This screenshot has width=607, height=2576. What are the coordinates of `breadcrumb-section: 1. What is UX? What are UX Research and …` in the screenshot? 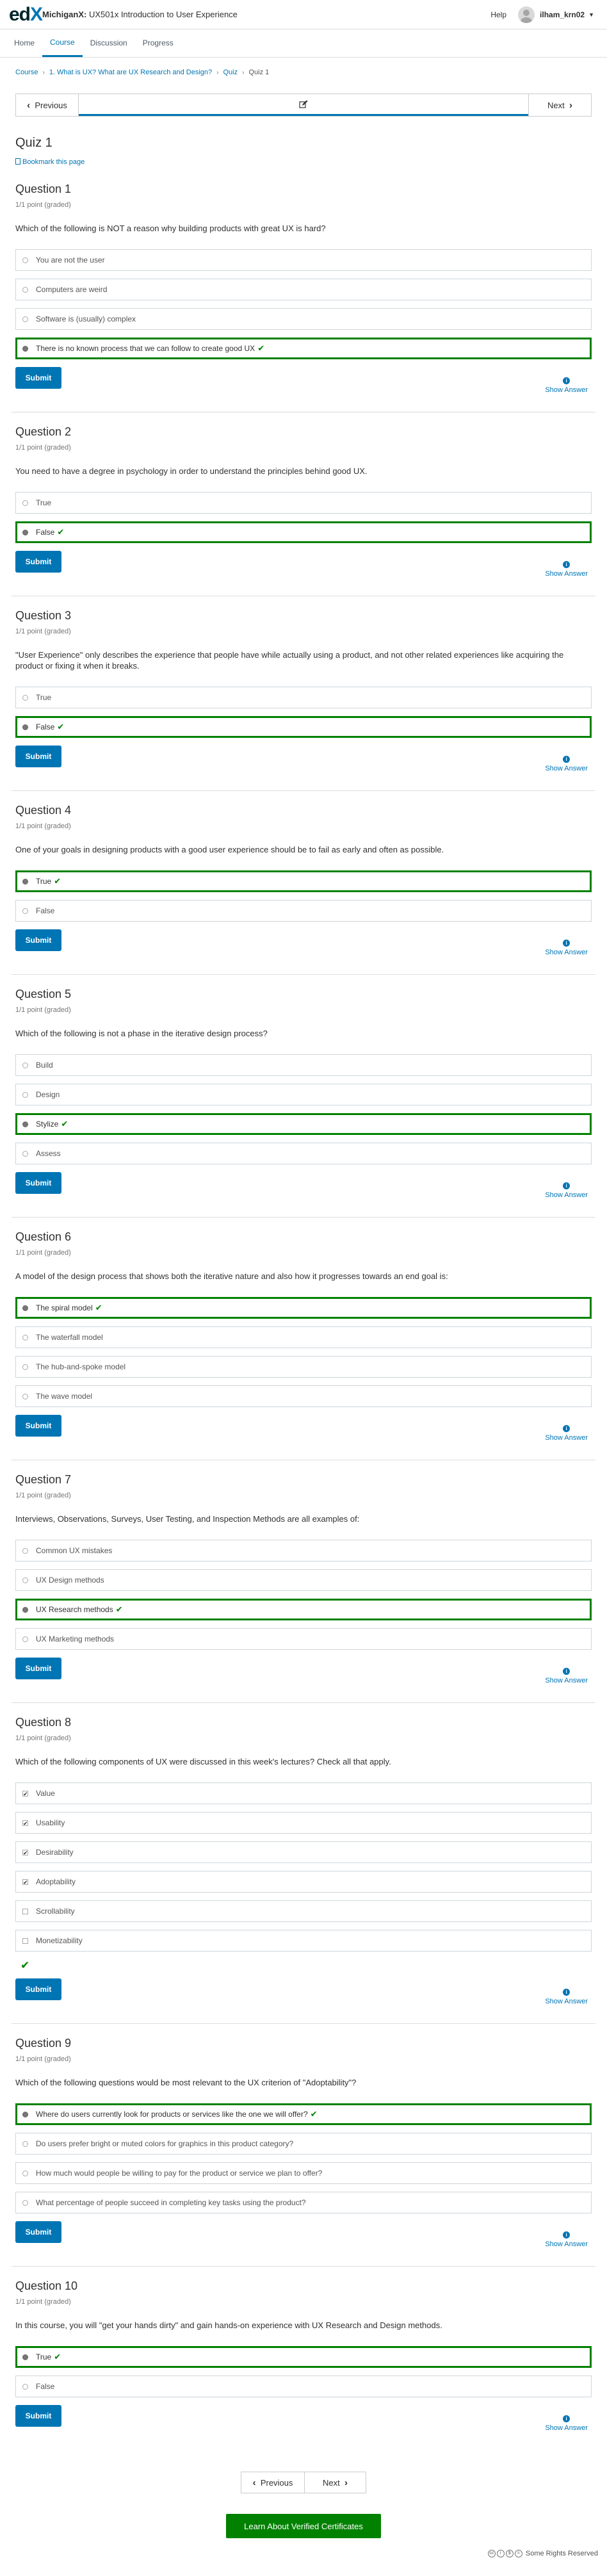 It's located at (130, 72).